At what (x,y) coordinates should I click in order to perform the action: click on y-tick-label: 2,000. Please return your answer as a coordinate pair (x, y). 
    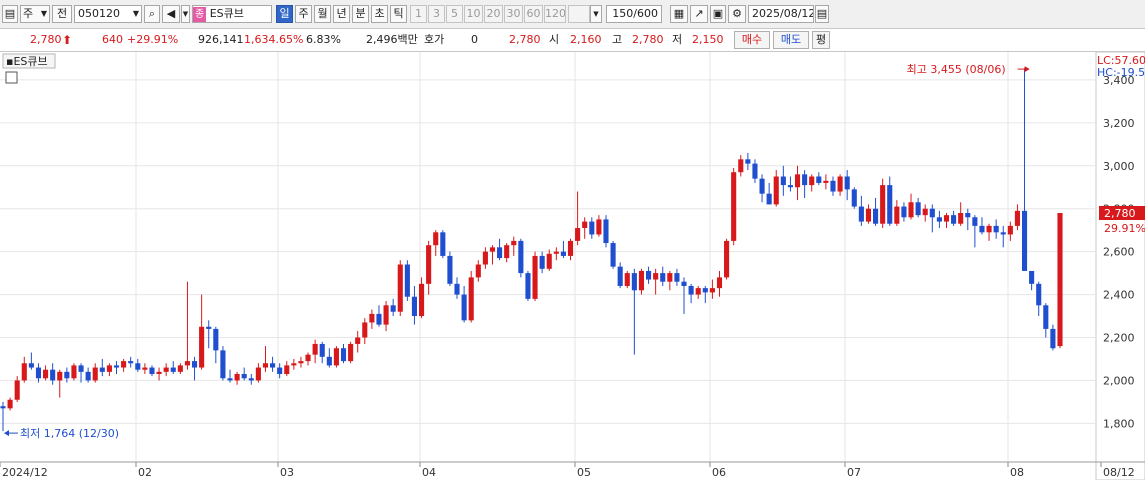
    Looking at the image, I should click on (1119, 380).